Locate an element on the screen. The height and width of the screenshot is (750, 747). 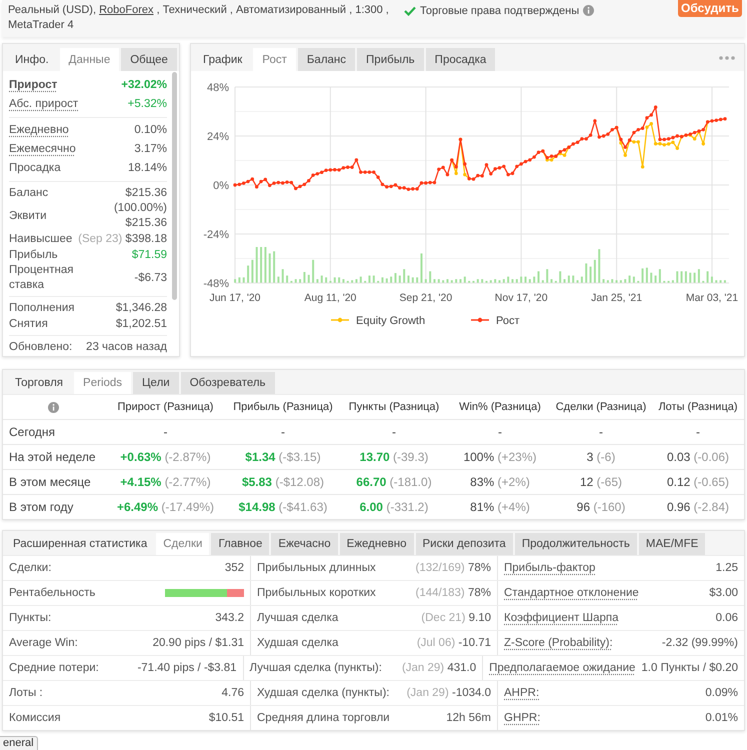
tab: Сделки is located at coordinates (183, 544).